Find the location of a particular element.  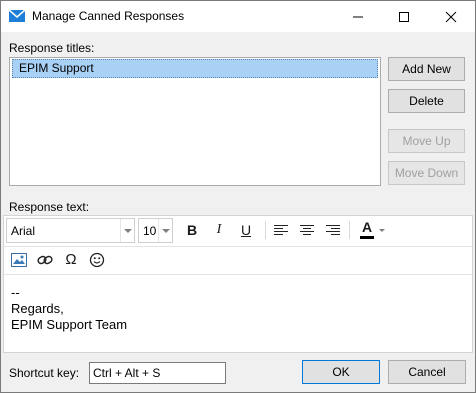

window-title: Manage Canned Responses is located at coordinates (108, 16).